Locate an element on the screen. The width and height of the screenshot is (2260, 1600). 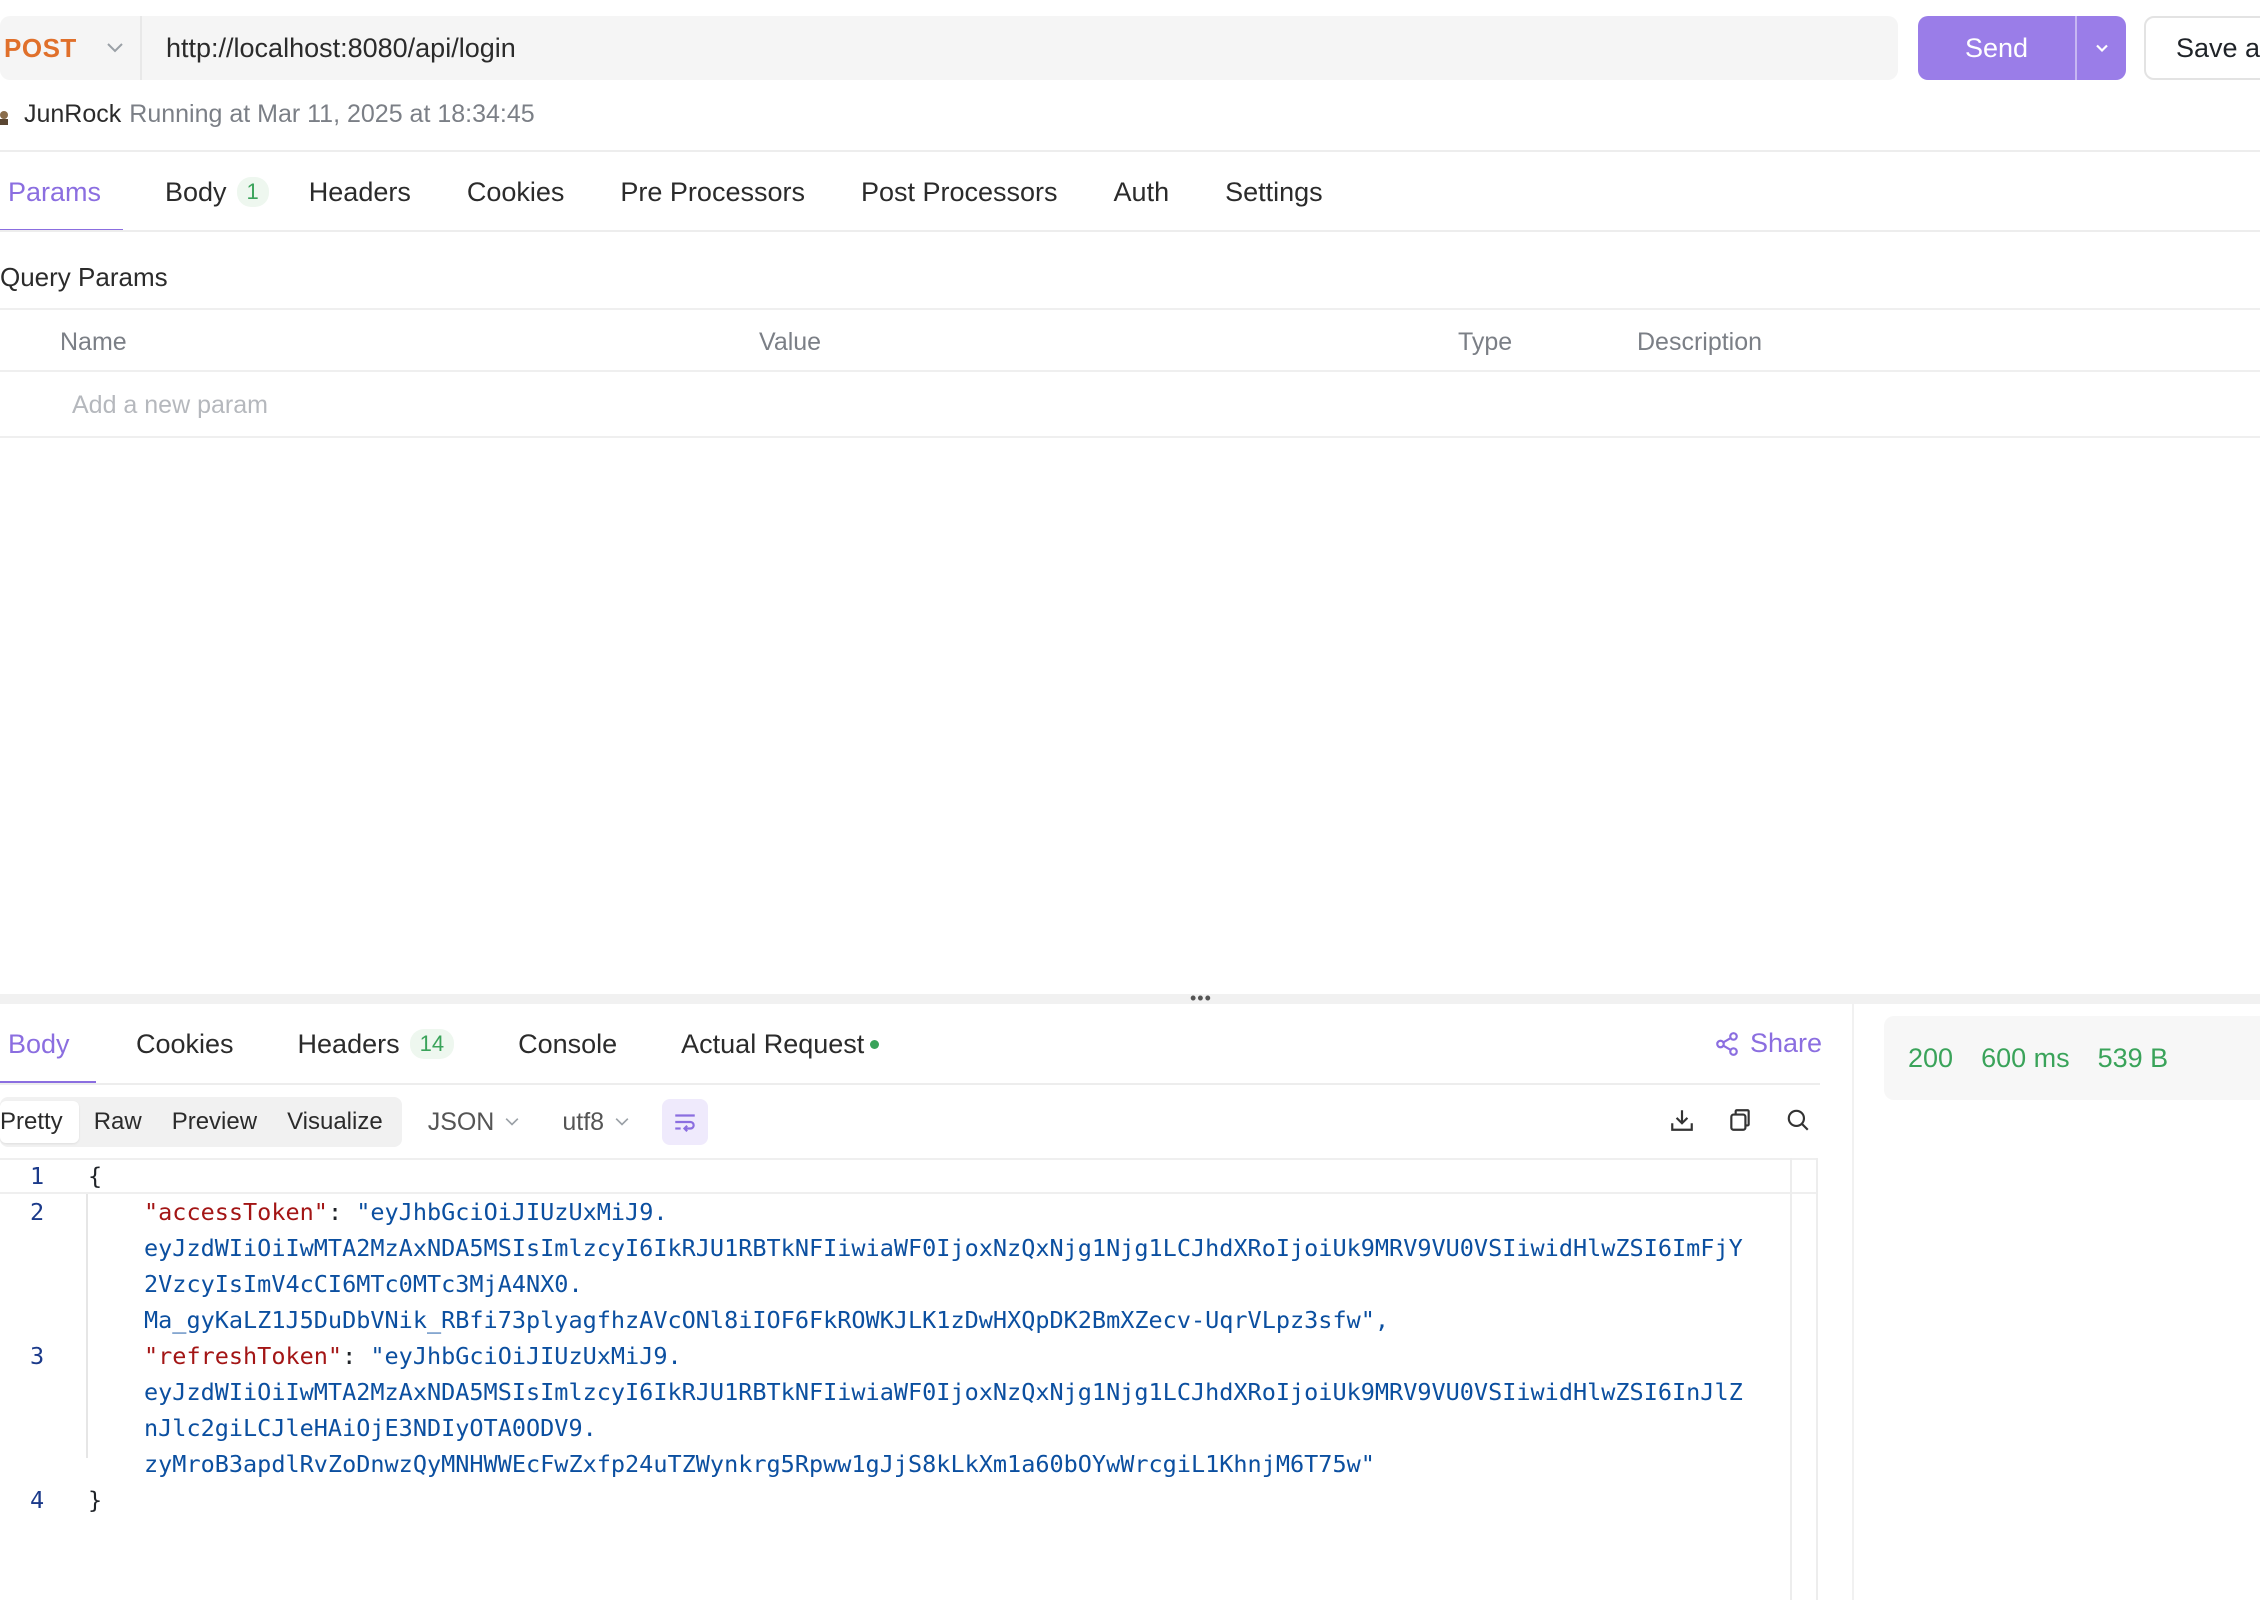
view-mode-pretty: Pretty is located at coordinates (39, 1122).